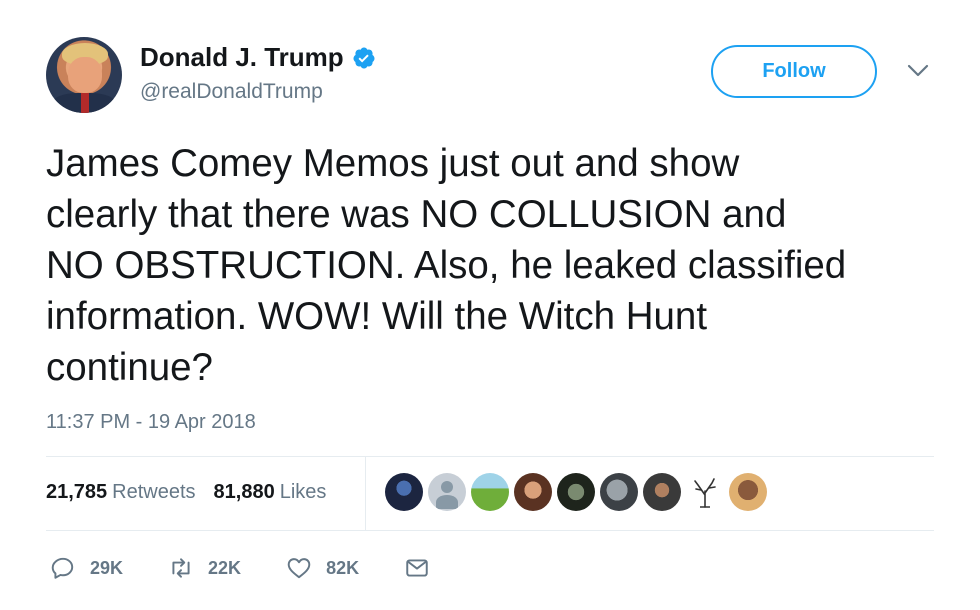 The height and width of the screenshot is (610, 980). What do you see at coordinates (794, 71) in the screenshot?
I see `follow-button: Follow` at bounding box center [794, 71].